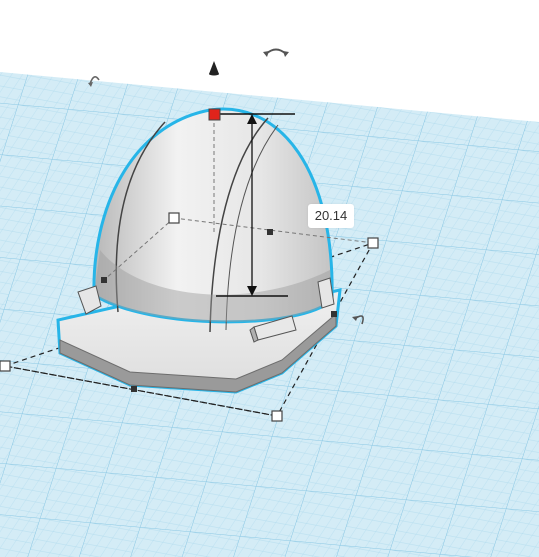  Describe the element at coordinates (276, 53) in the screenshot. I see `rotate-arrow-icon` at that location.